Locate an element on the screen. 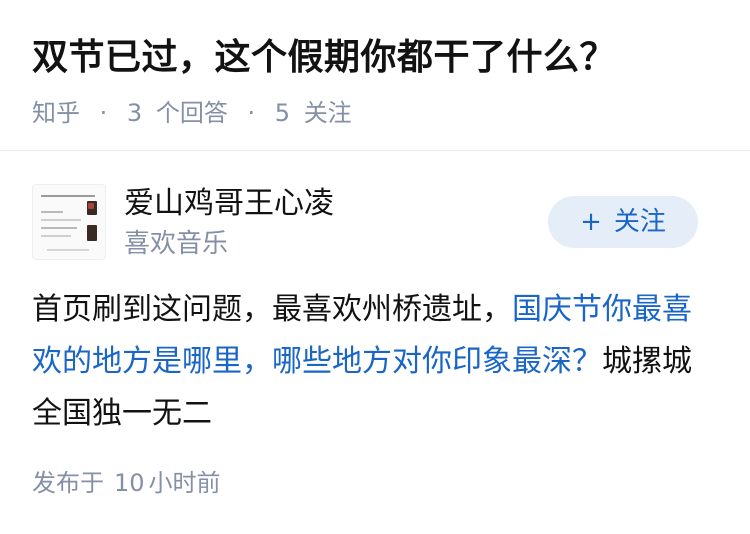 The image size is (750, 534). answer-text: 首页刷到这问题，最喜欢州桥遗址， is located at coordinates (272, 309).